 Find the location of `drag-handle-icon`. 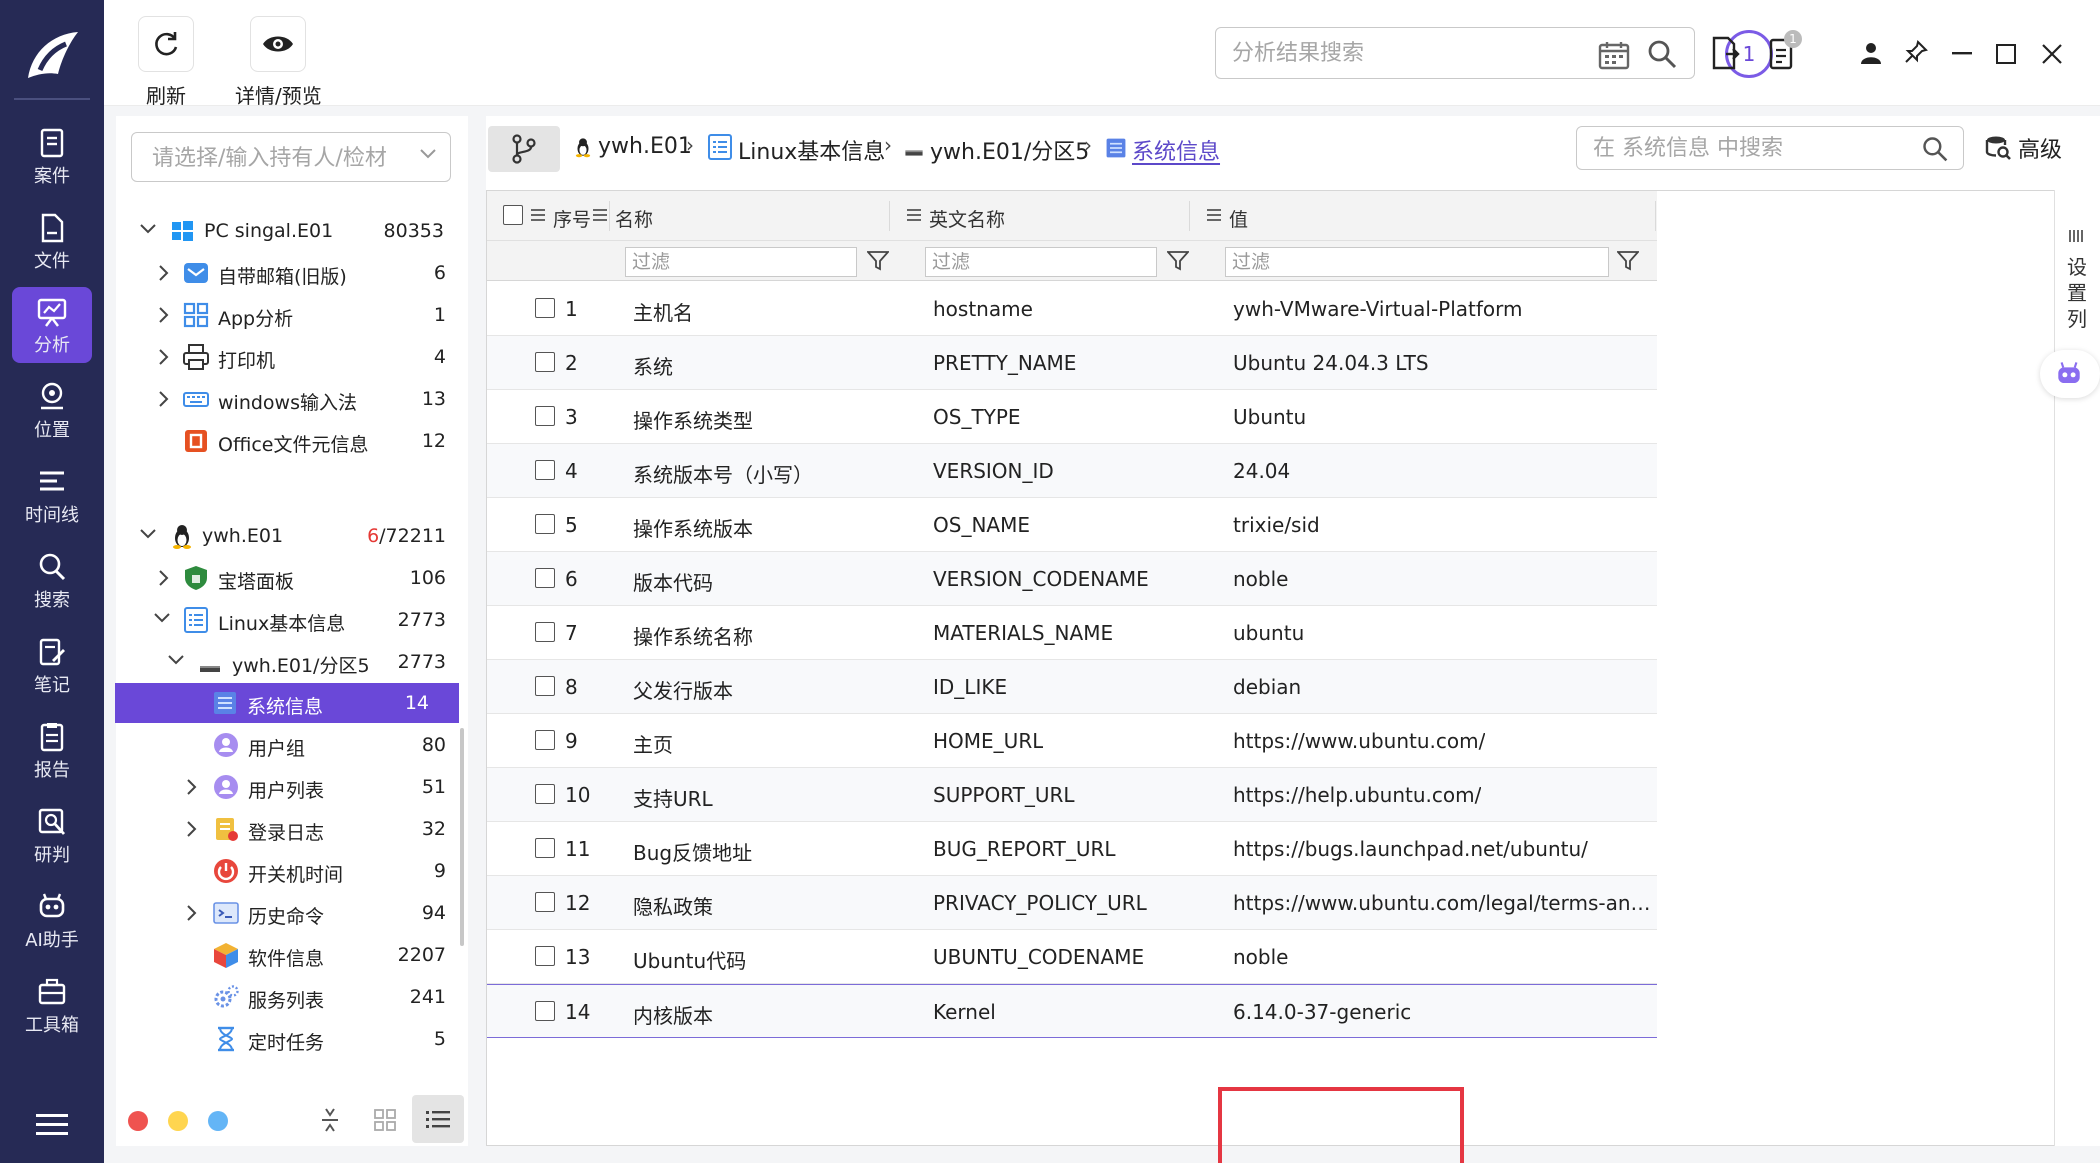

drag-handle-icon is located at coordinates (2076, 236).